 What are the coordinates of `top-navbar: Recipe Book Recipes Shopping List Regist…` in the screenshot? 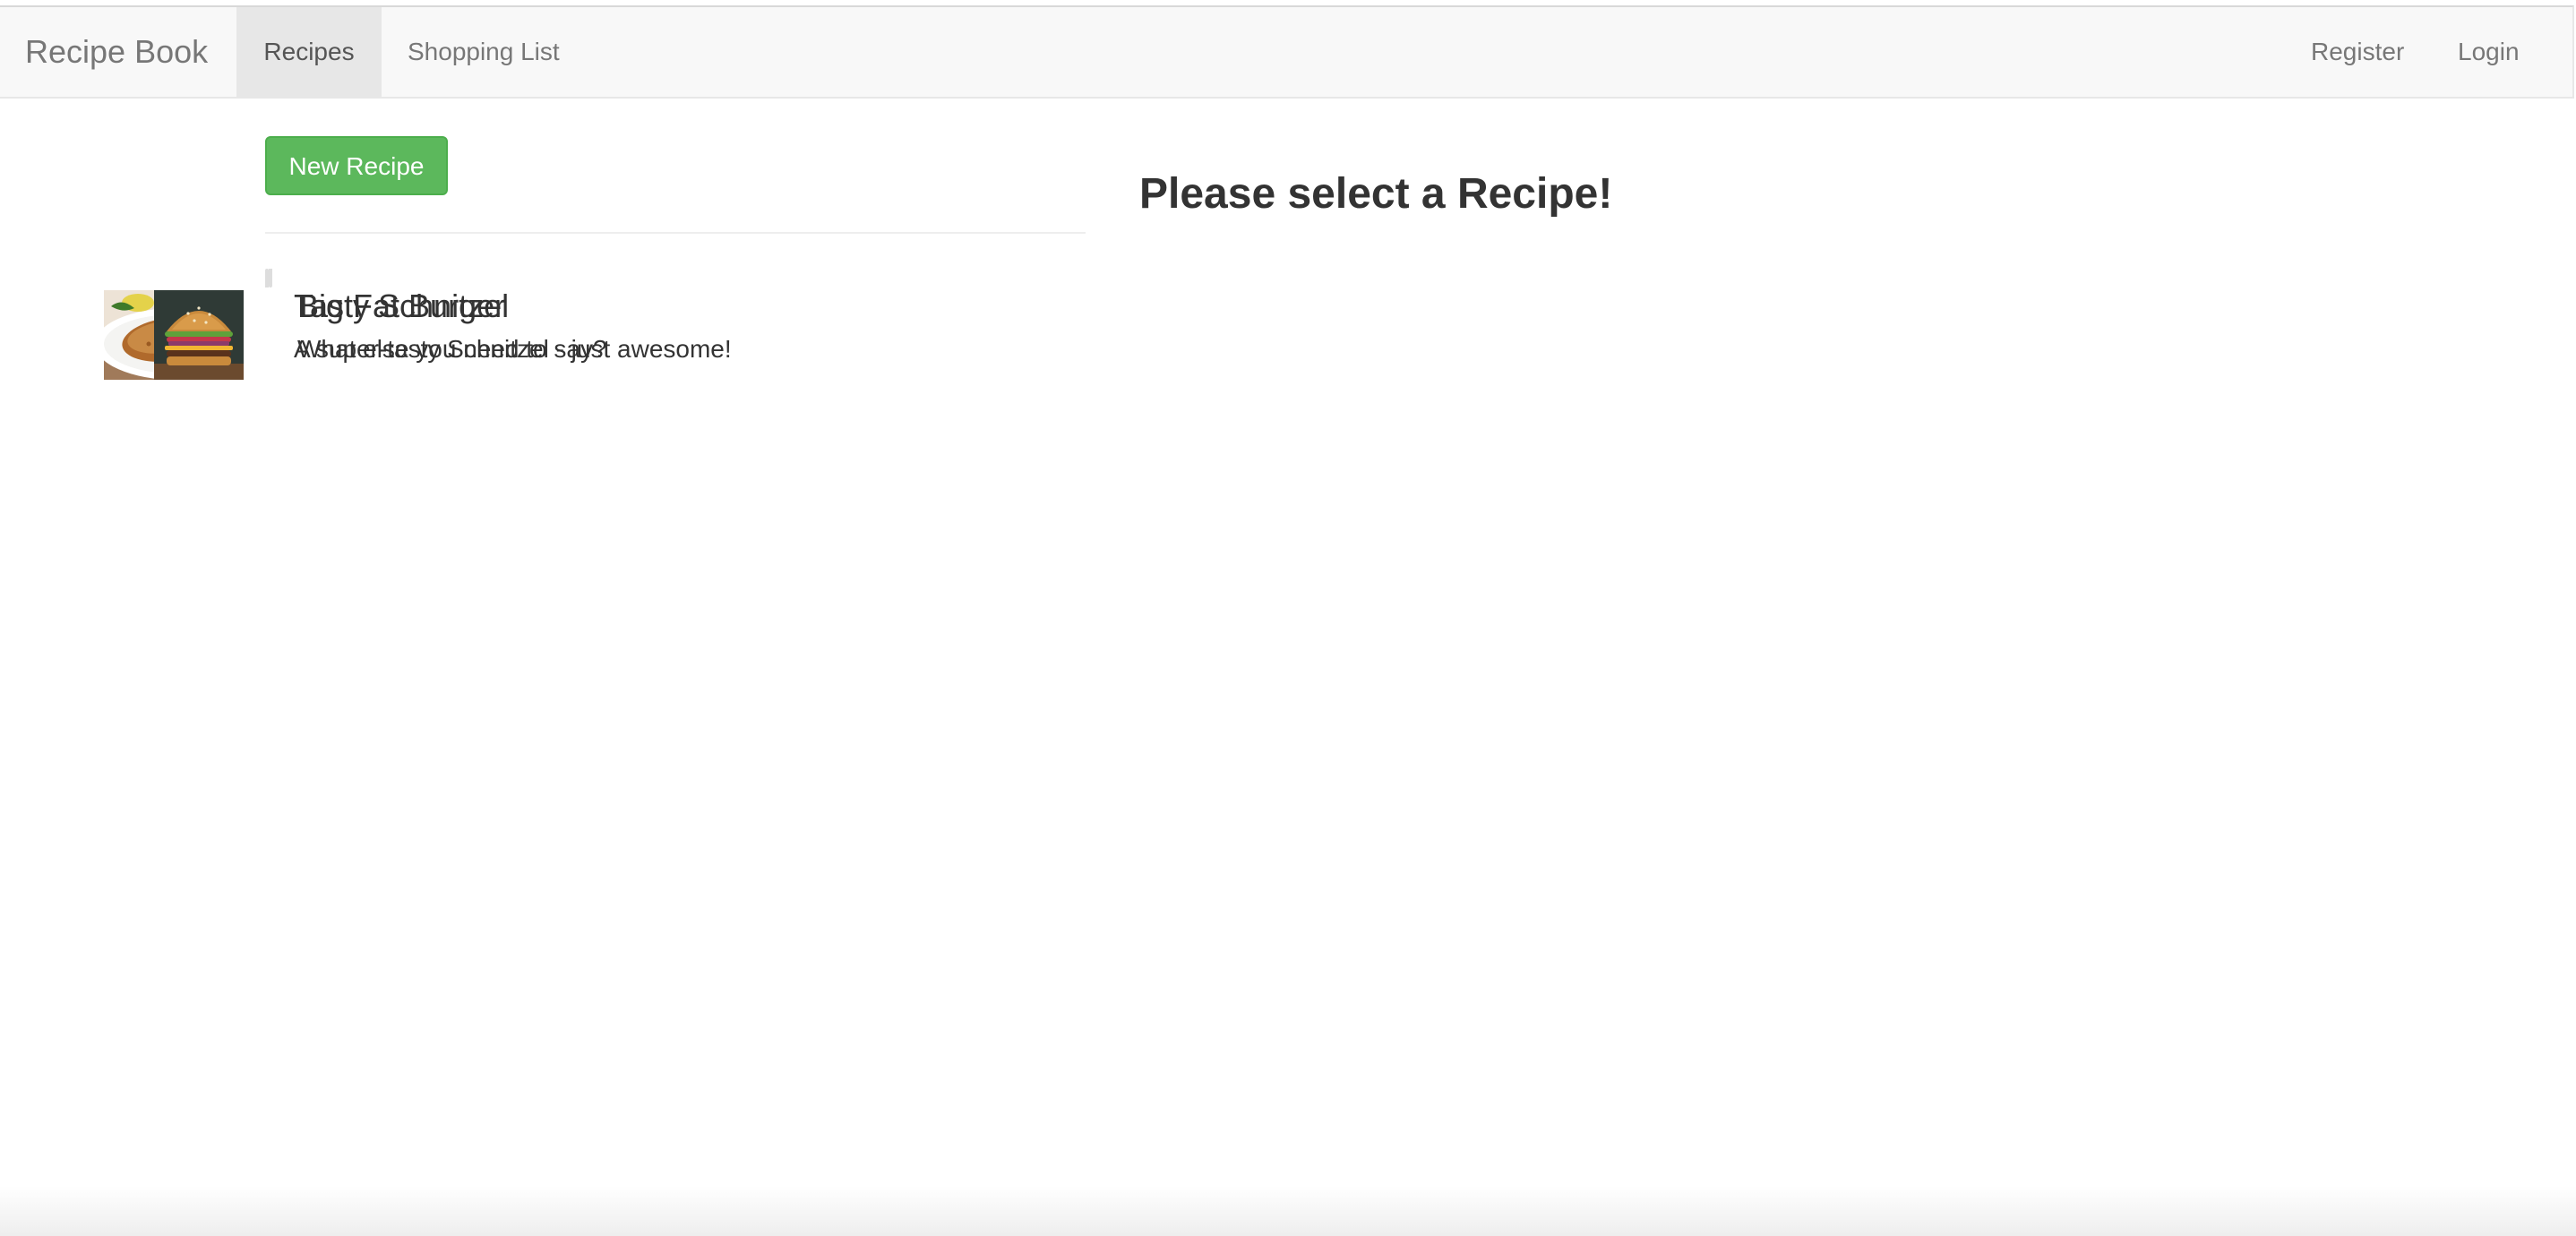 It's located at (1287, 52).